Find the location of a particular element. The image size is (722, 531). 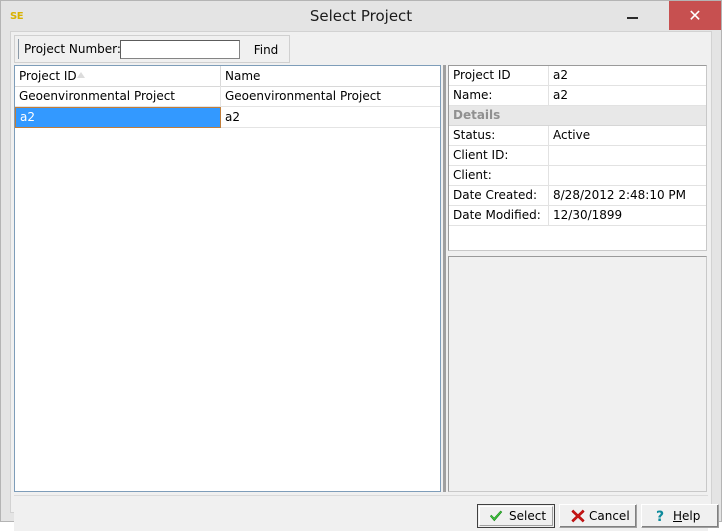

detail-row-status: Status: Active is located at coordinates (577, 136).